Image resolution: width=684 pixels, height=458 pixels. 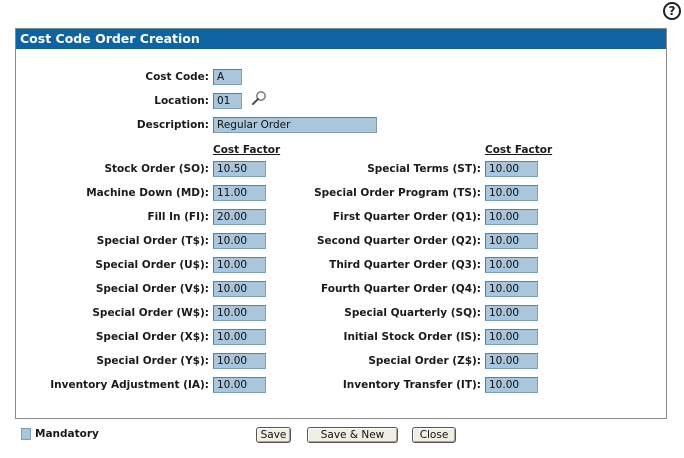 What do you see at coordinates (178, 217) in the screenshot?
I see `factor-label: Fill In (FI):` at bounding box center [178, 217].